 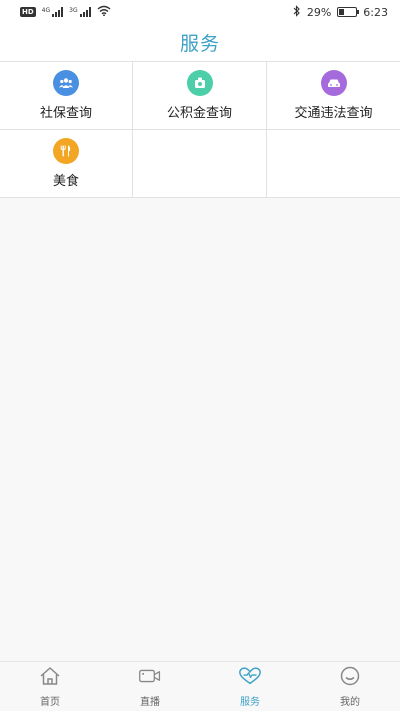 I want to click on heart-icon, so click(x=250, y=678).